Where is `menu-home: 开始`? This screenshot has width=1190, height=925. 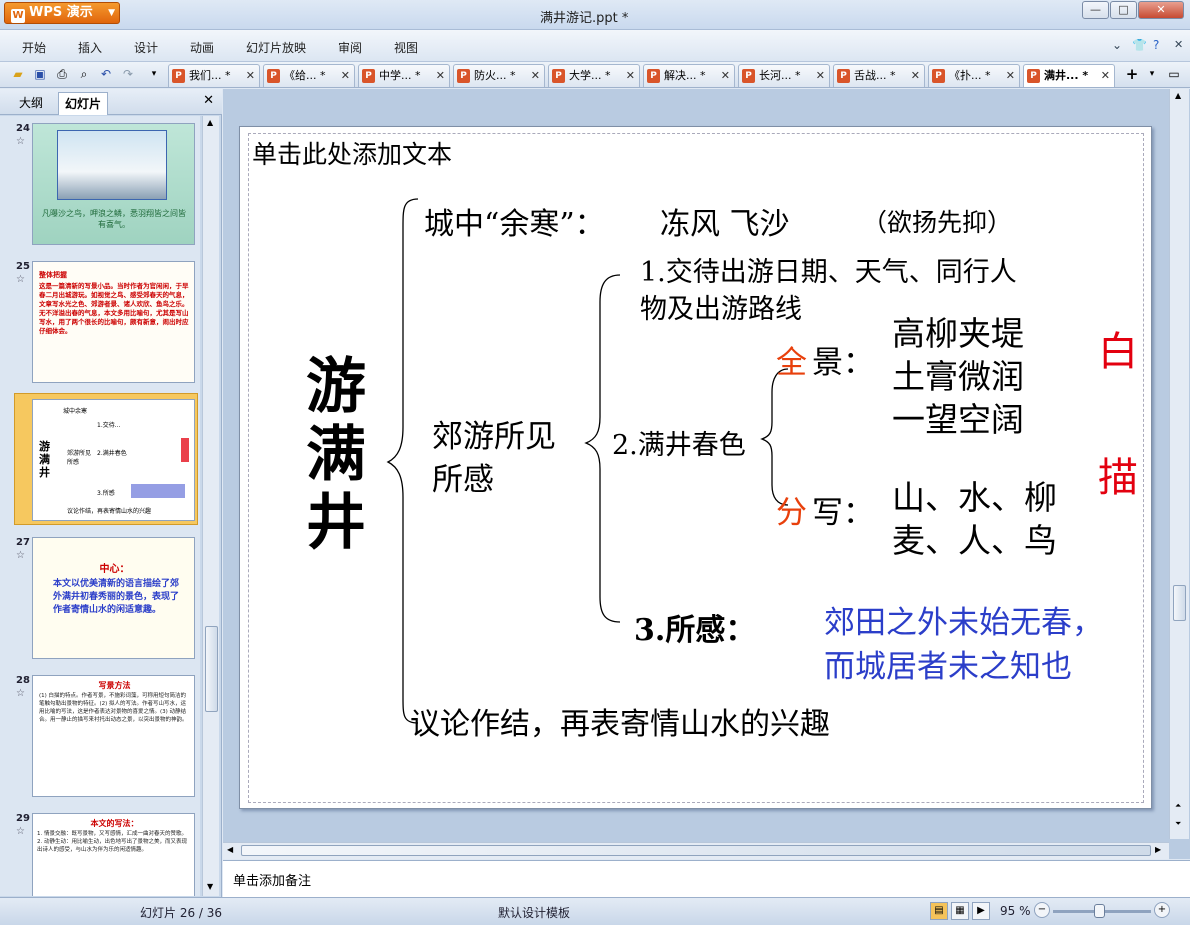 menu-home: 开始 is located at coordinates (34, 47).